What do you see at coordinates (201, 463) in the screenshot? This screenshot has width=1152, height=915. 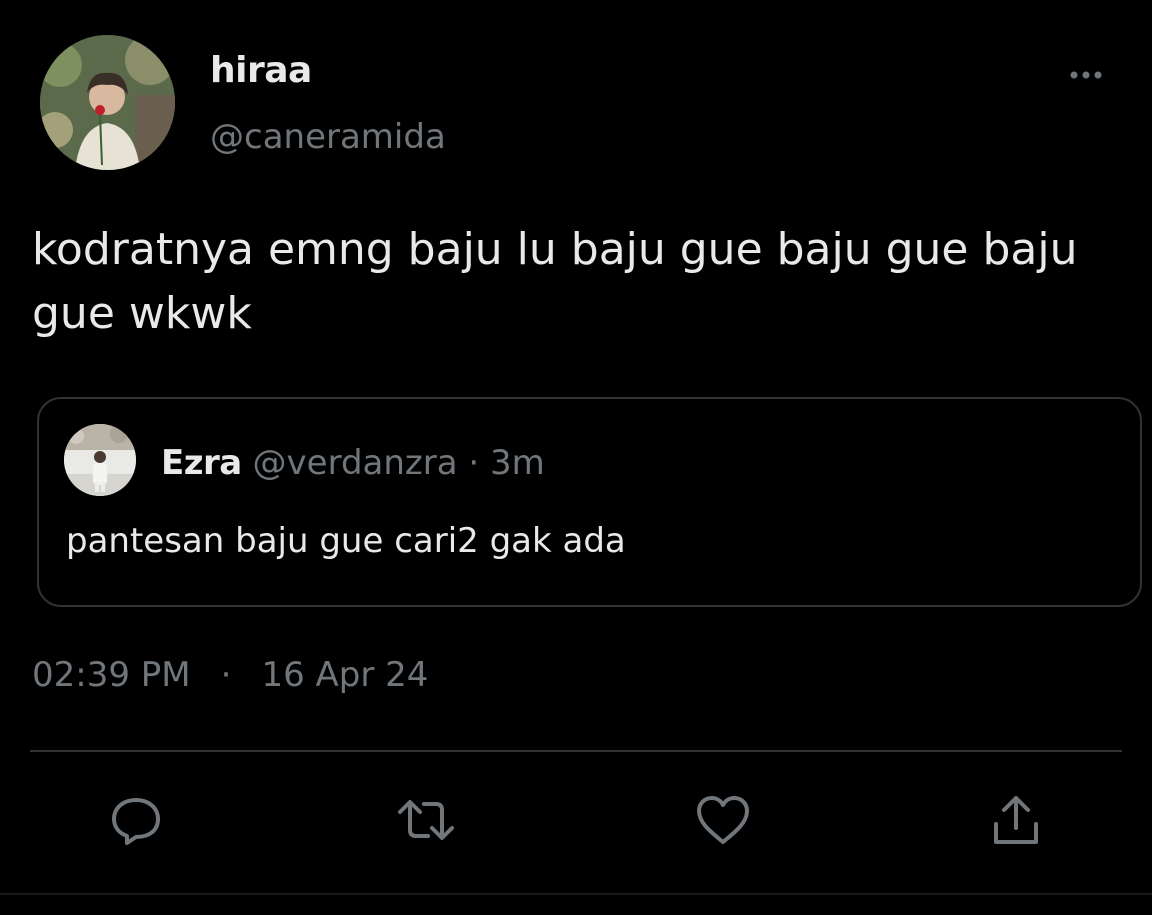 I see `quoted-author-display-name: Ezra` at bounding box center [201, 463].